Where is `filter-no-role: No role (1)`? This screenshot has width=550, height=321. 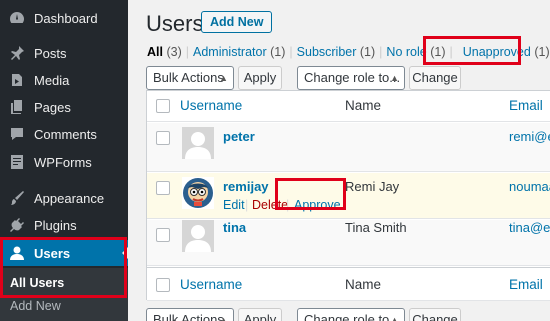
filter-no-role: No role (1) is located at coordinates (415, 52).